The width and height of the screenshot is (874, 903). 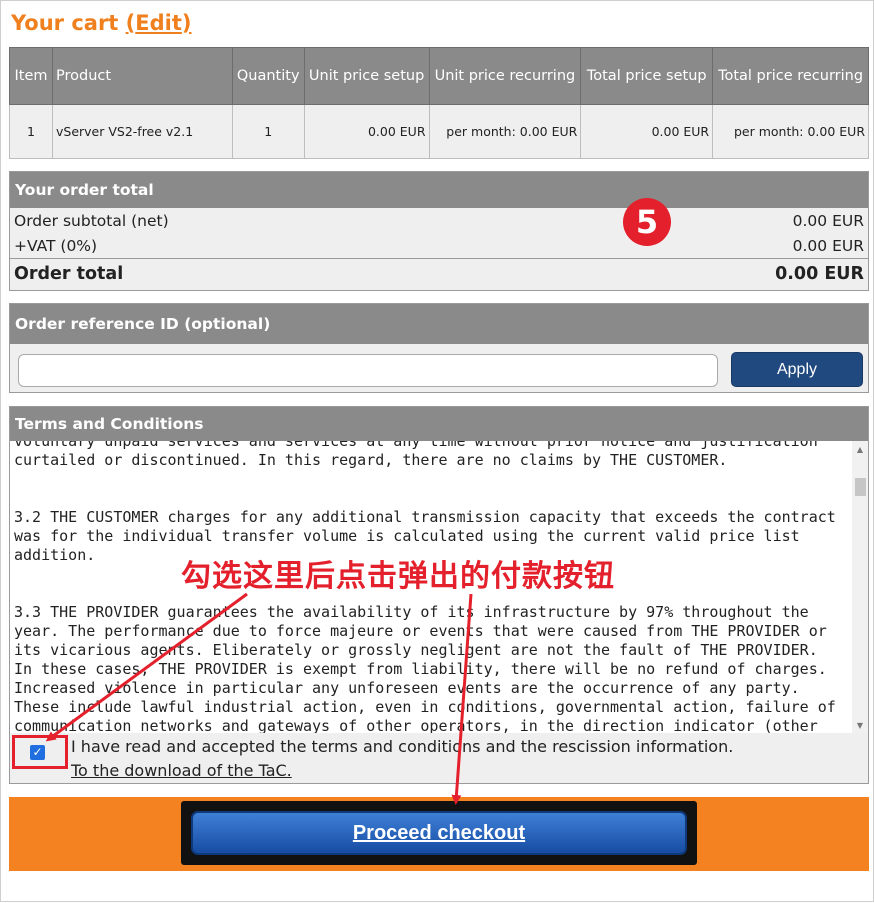 I want to click on order-total-heading: Your order total, so click(x=439, y=190).